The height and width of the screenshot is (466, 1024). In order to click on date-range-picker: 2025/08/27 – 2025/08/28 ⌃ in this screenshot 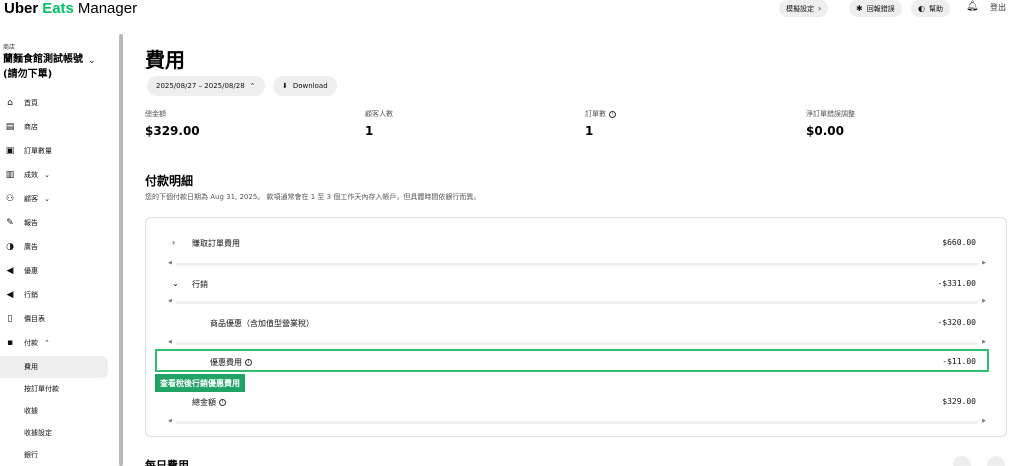, I will do `click(206, 86)`.